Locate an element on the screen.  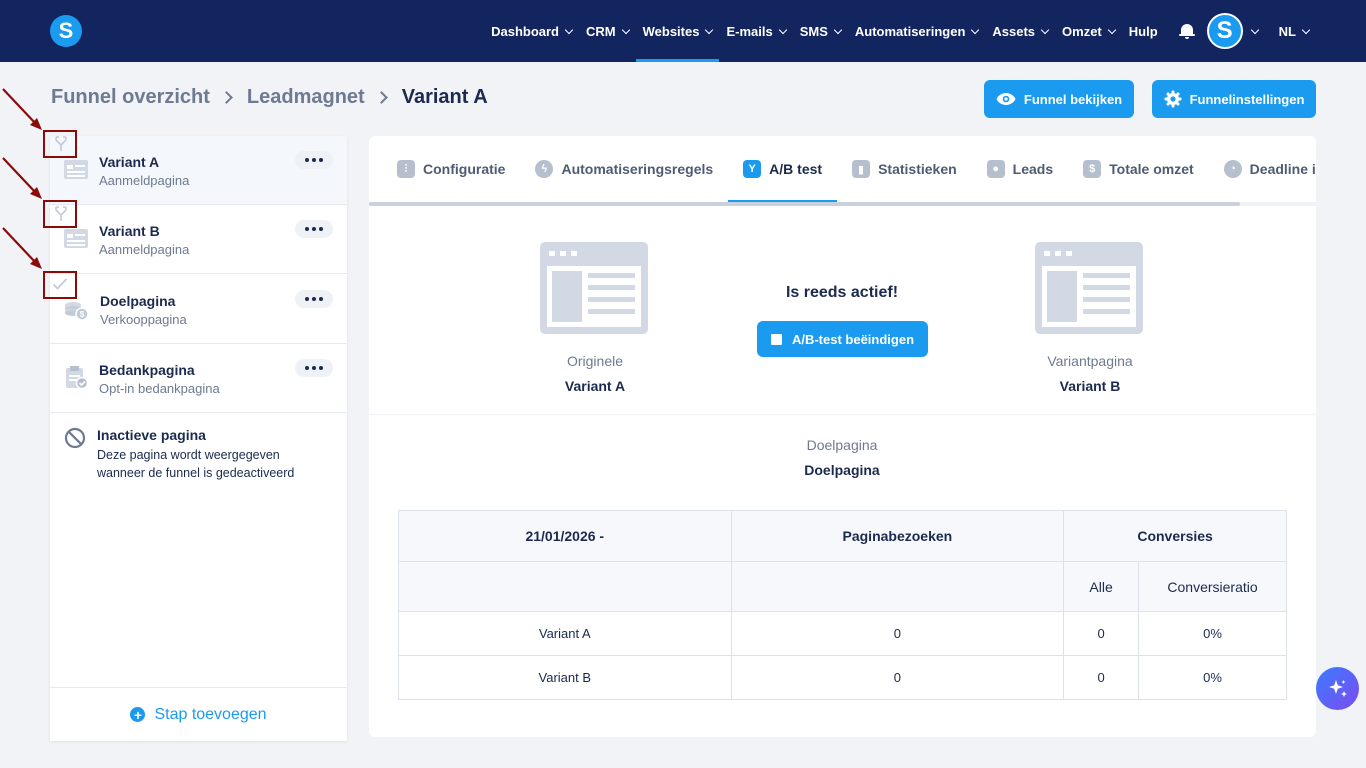
step-subtitle: Aanmeldpagina is located at coordinates (144, 180).